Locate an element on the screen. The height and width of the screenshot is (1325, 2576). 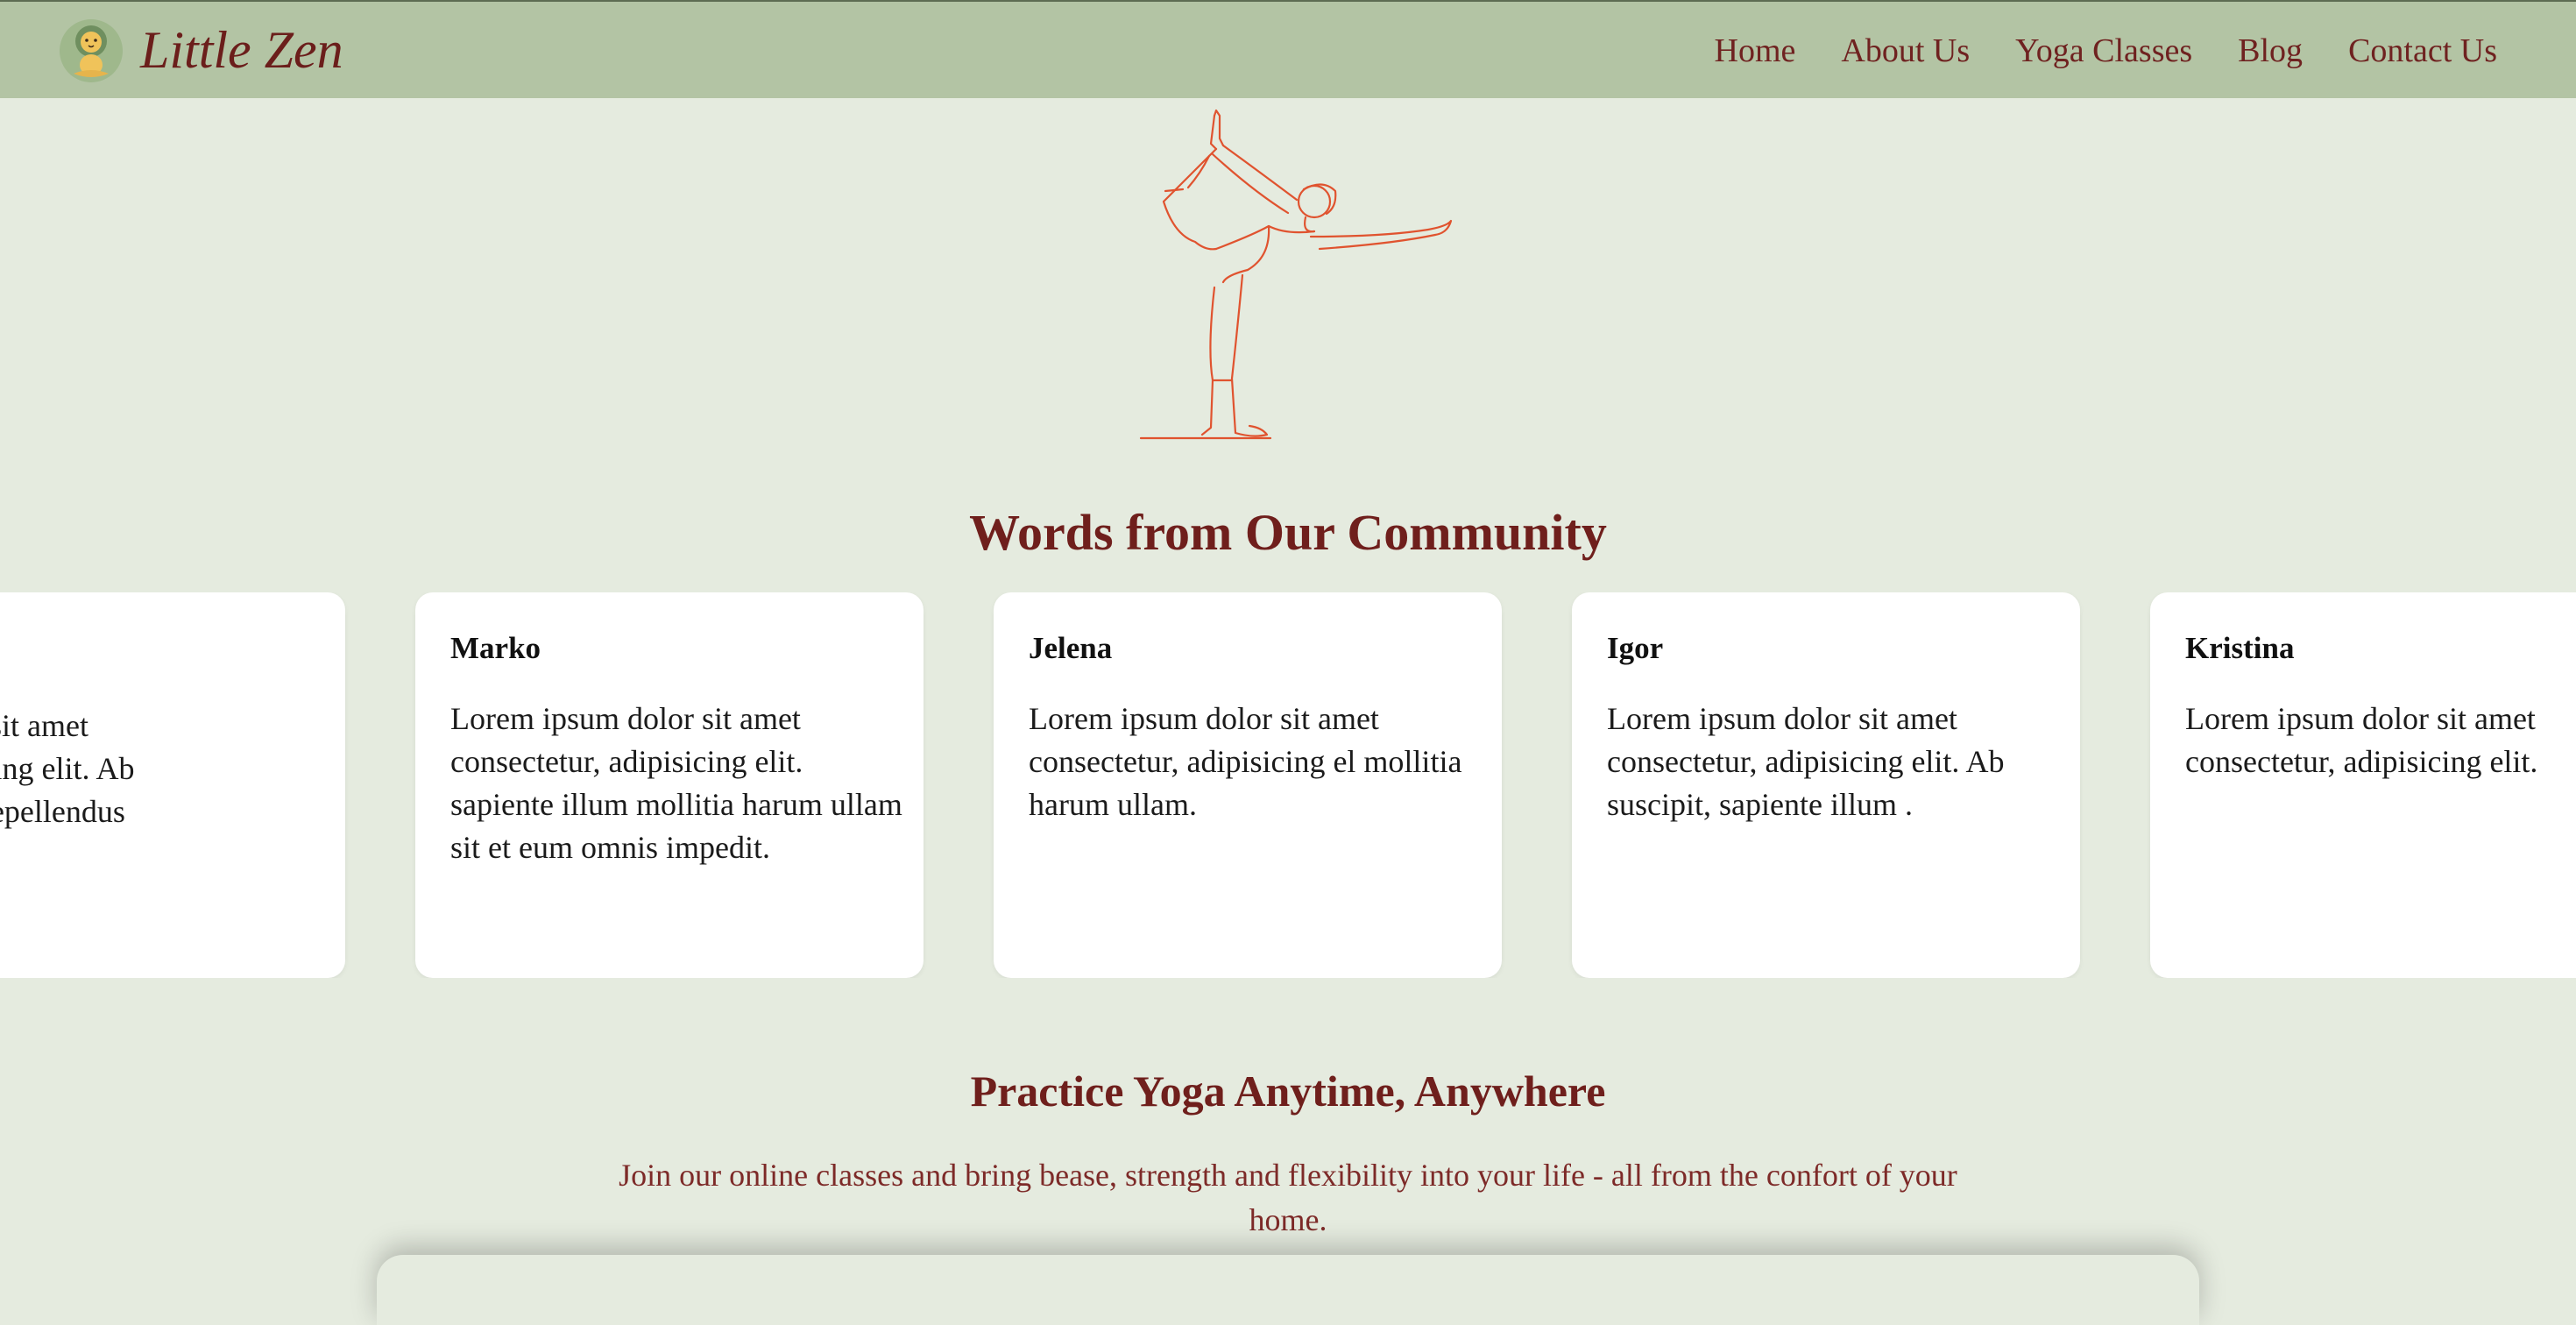
nav-about-us: About Us is located at coordinates (1905, 51).